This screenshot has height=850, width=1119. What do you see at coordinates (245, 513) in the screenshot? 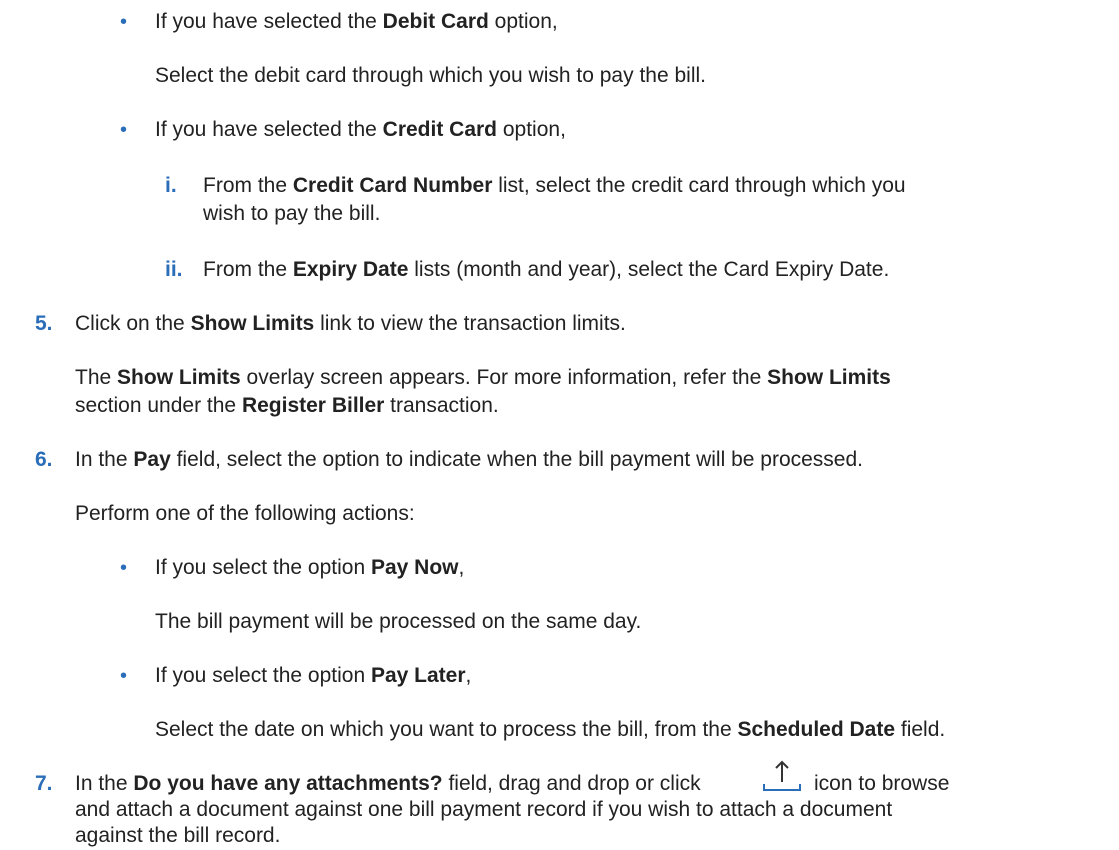
I see `step-6-perform: Perform one of the following actions:` at bounding box center [245, 513].